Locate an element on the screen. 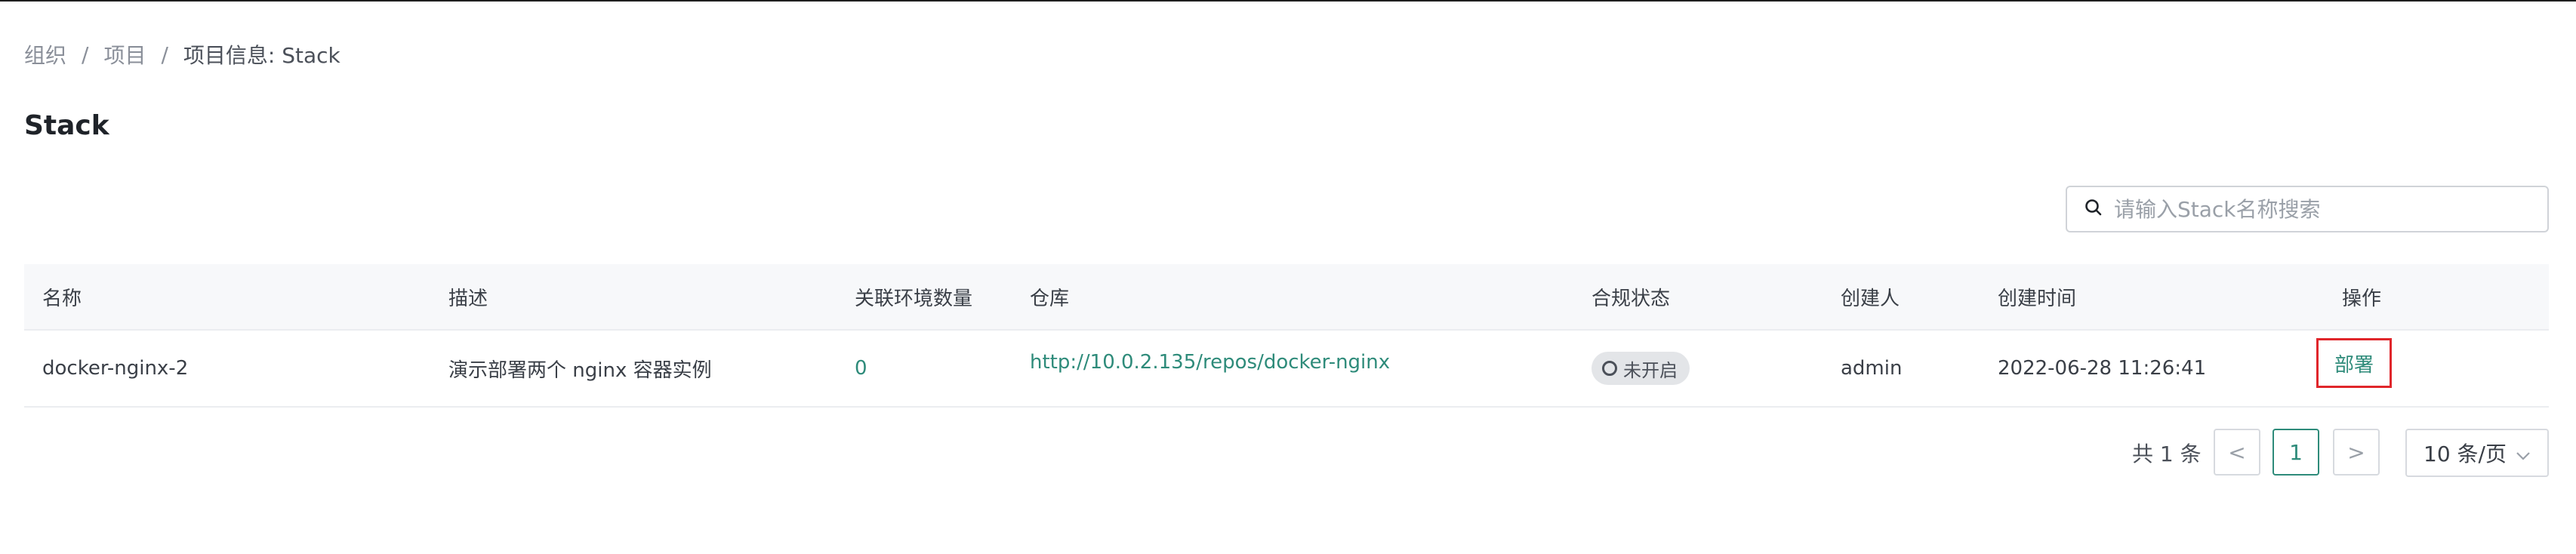 The height and width of the screenshot is (554, 2576). next-page-button: > is located at coordinates (2356, 453).